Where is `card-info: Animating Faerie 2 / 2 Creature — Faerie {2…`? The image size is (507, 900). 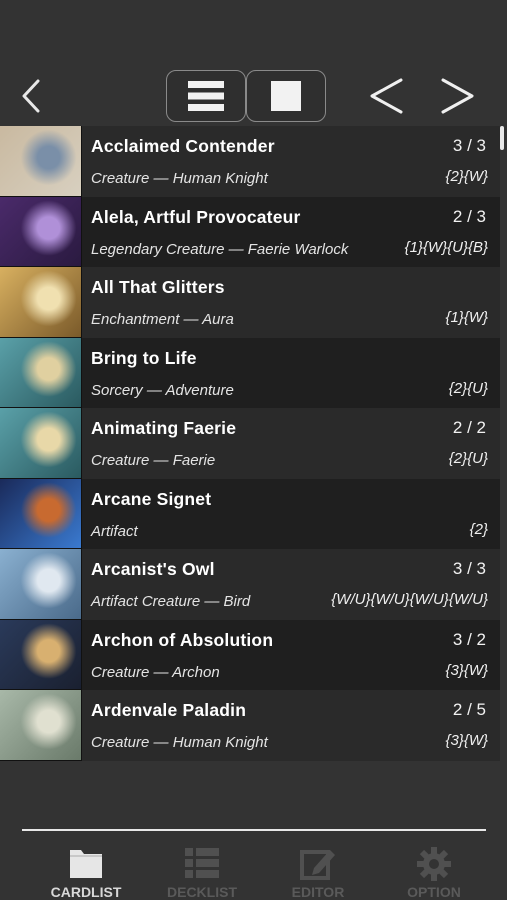
card-info: Animating Faerie 2 / 2 Creature — Faerie {2… is located at coordinates (291, 443).